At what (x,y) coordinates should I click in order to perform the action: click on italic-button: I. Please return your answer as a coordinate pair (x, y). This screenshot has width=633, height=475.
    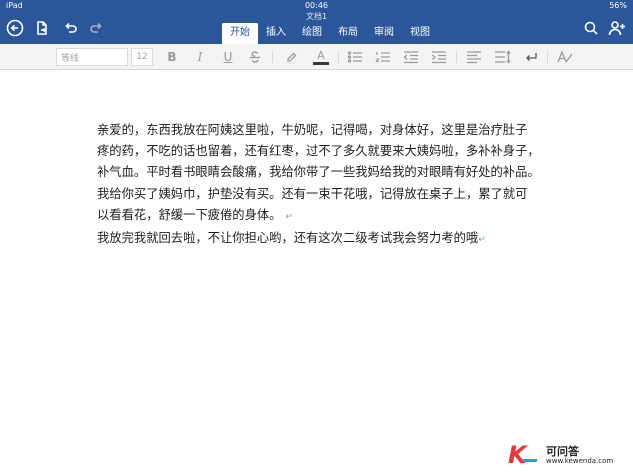
    Looking at the image, I should click on (200, 57).